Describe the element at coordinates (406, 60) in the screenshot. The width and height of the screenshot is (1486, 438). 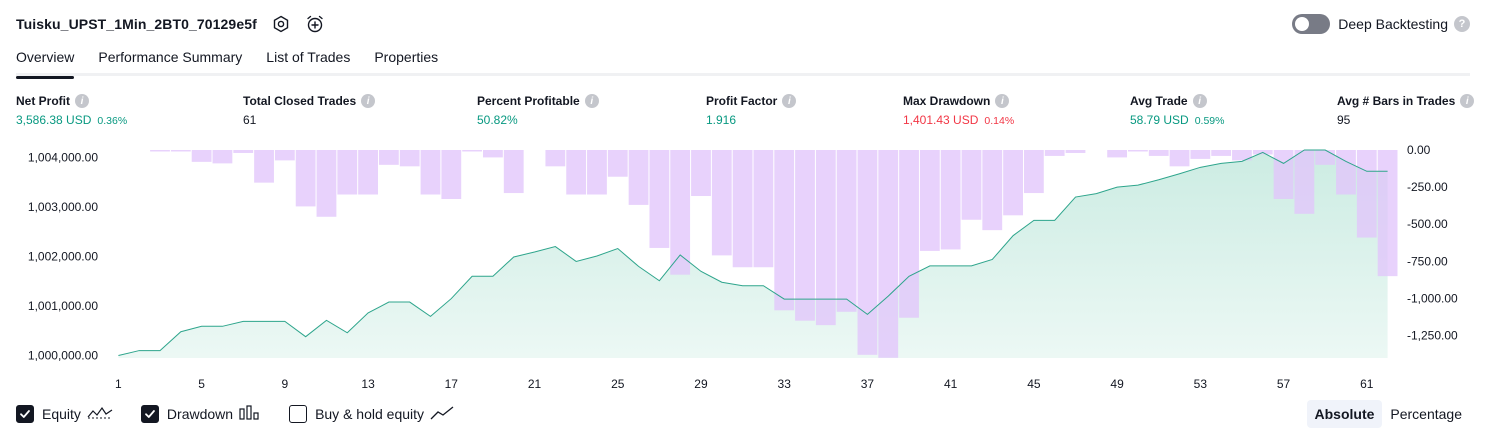
I see `tab-properties: Properties` at that location.